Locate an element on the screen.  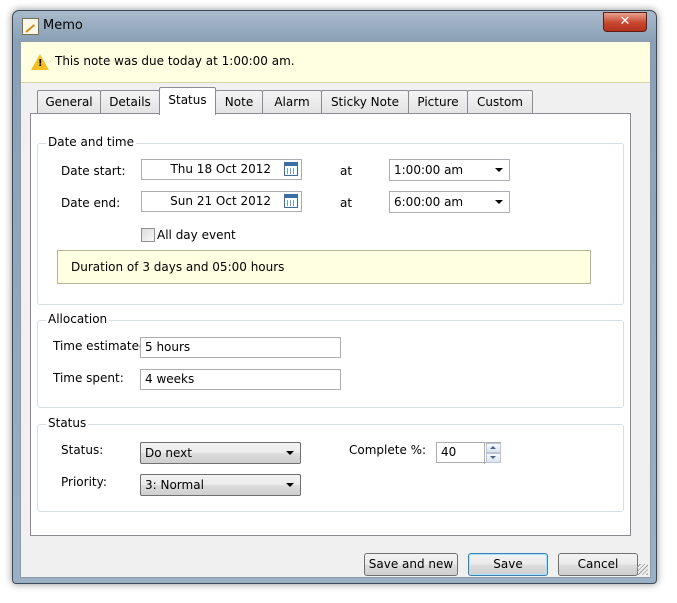
save-and-new-button: Save and new is located at coordinates (411, 564).